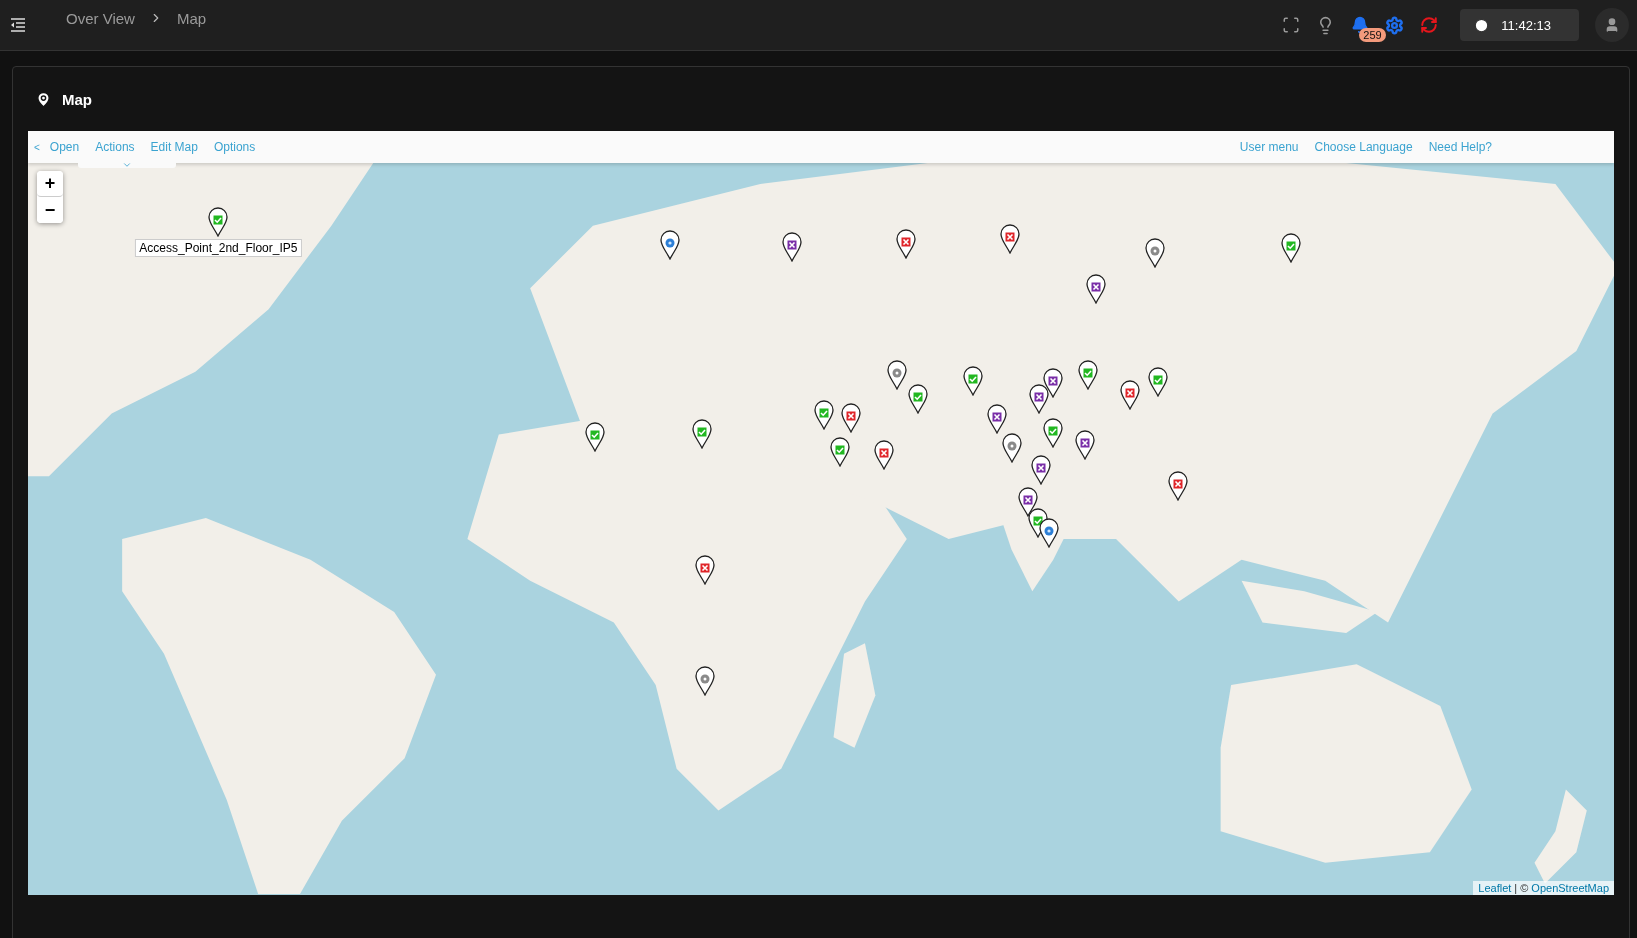 The height and width of the screenshot is (938, 1637). I want to click on attribution-link: Leaflet, so click(1495, 888).